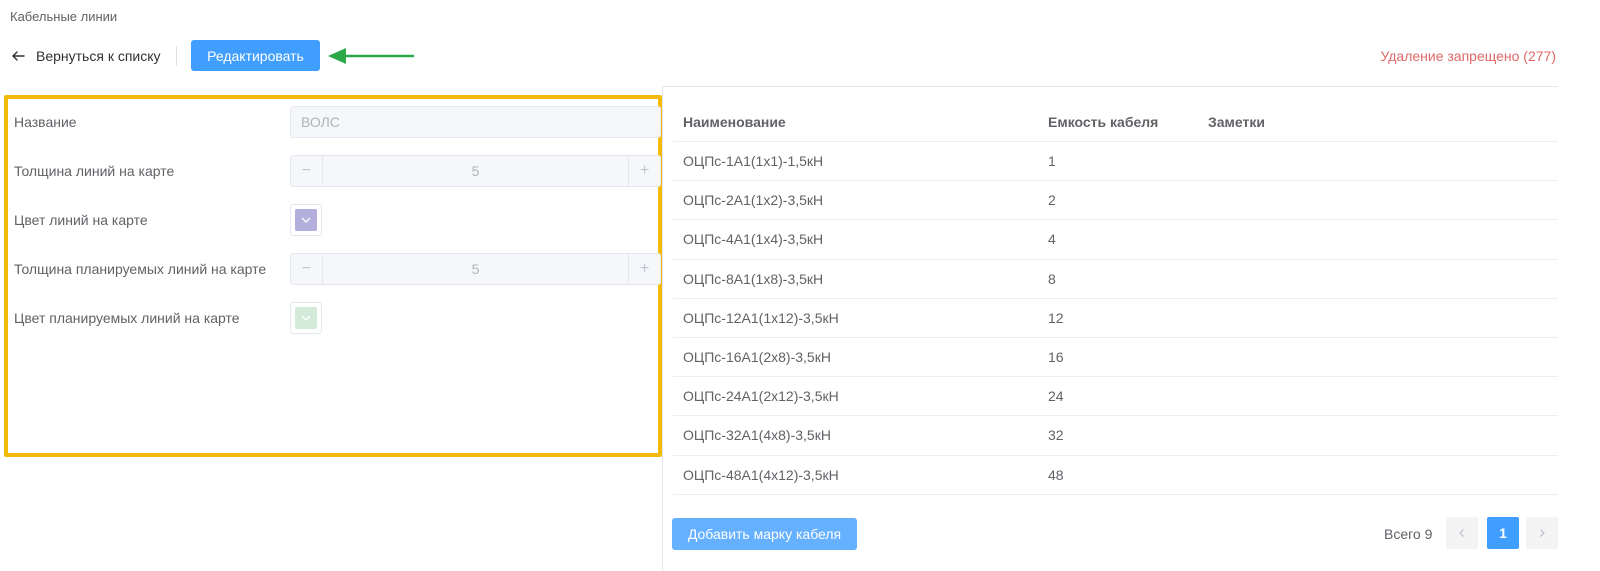  What do you see at coordinates (1052, 161) in the screenshot?
I see `cell-capacity: 1` at bounding box center [1052, 161].